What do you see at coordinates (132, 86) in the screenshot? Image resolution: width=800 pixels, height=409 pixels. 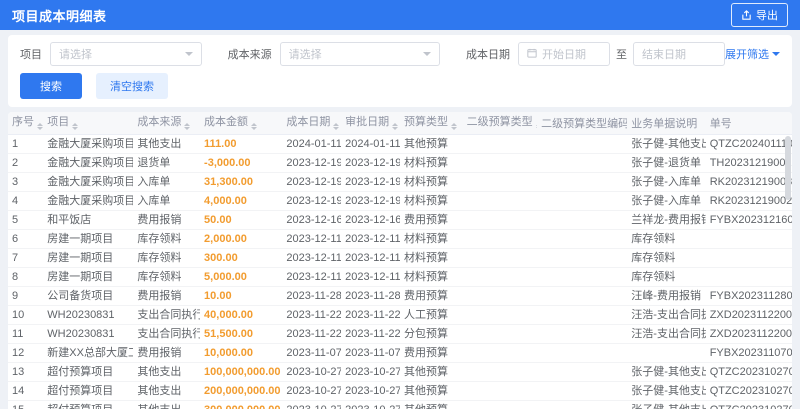 I see `clear-search-button: 清空搜索` at bounding box center [132, 86].